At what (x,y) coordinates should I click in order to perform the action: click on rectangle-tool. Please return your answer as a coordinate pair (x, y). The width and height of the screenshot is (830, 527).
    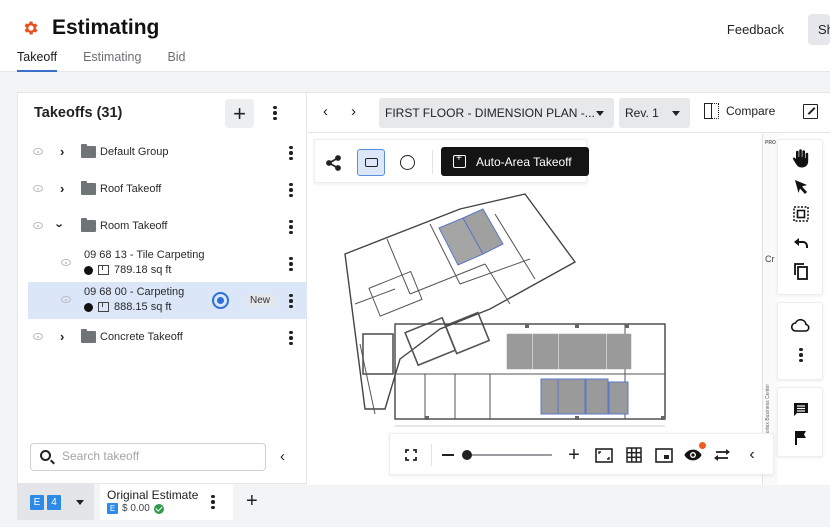
    Looking at the image, I should click on (371, 162).